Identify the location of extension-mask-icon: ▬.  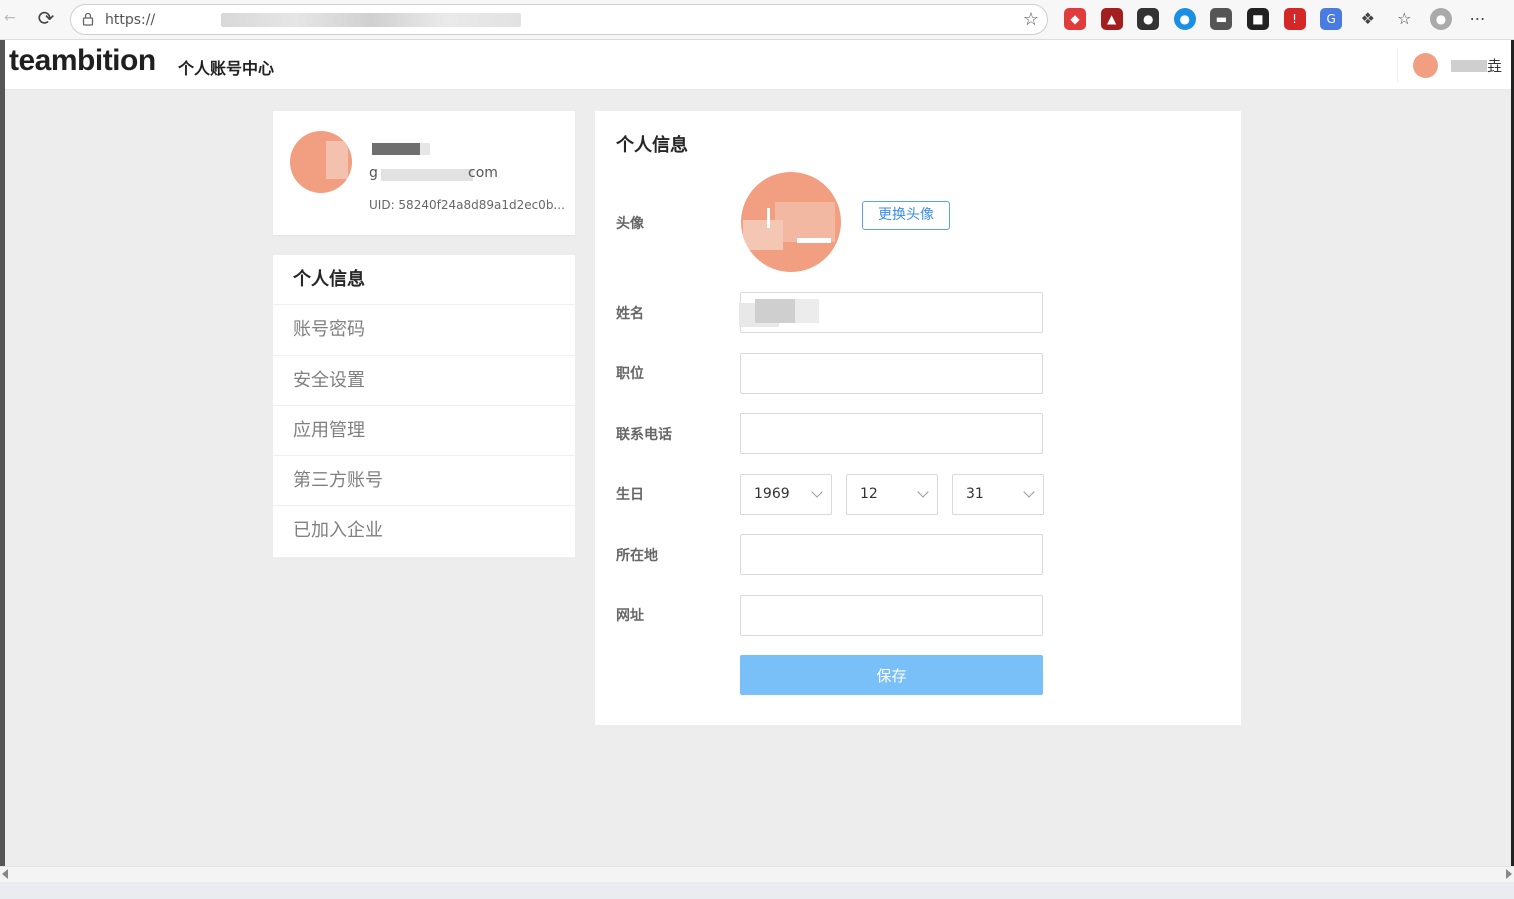
(1221, 19).